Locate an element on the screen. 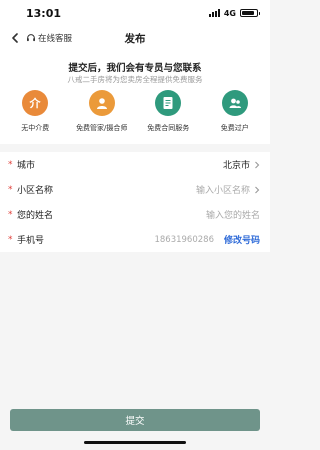  feature-label: 免费合同服务 is located at coordinates (168, 128).